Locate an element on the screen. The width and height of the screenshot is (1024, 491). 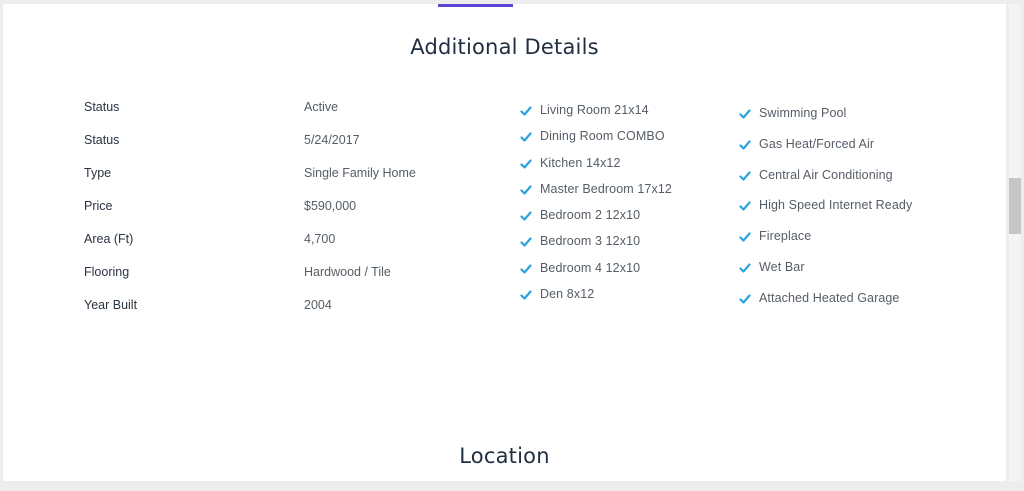
spec-value: 4,700 is located at coordinates (320, 239).